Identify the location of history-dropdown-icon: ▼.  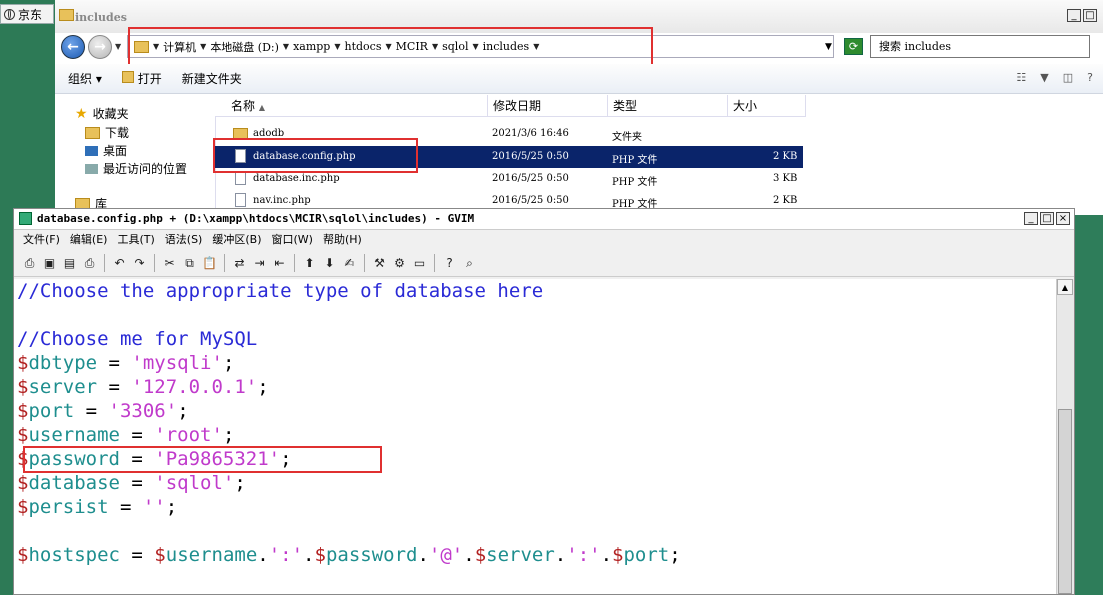
(118, 46).